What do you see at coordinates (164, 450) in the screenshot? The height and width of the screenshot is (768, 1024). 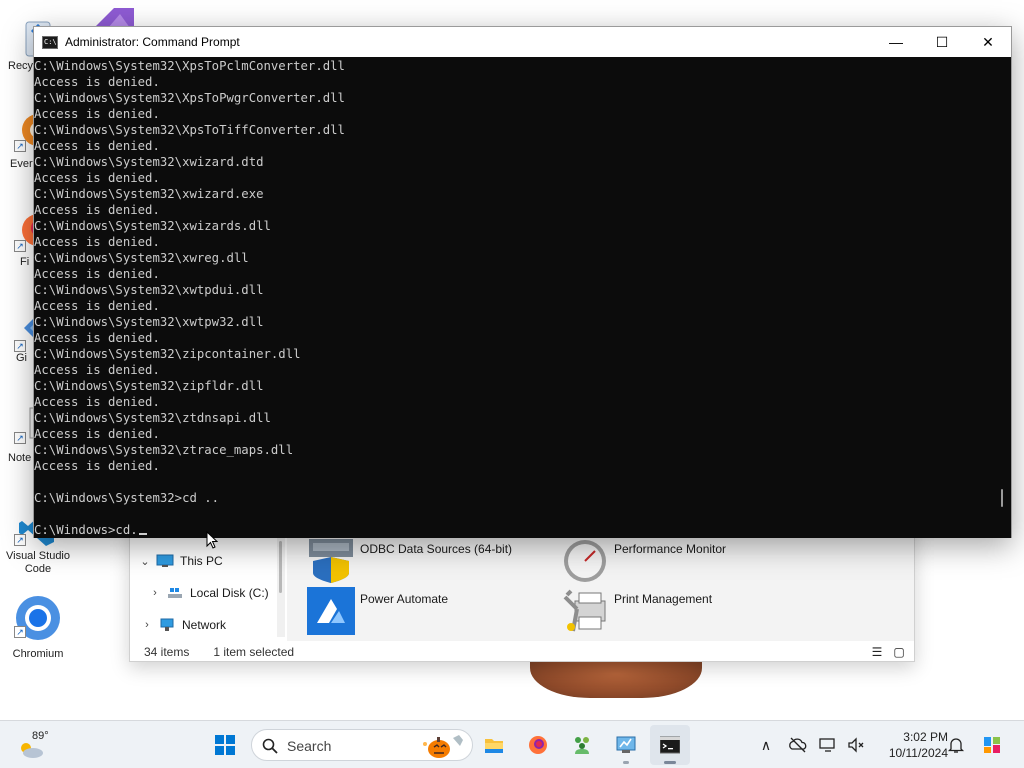 I see `console-line: C:\Windows\System32\ztrace_maps.dll` at bounding box center [164, 450].